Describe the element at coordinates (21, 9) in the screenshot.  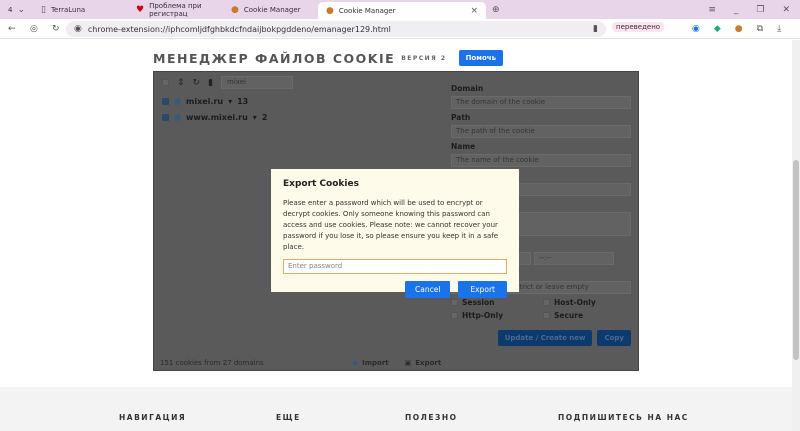
I see `chevron-down-icon: ⌄` at that location.